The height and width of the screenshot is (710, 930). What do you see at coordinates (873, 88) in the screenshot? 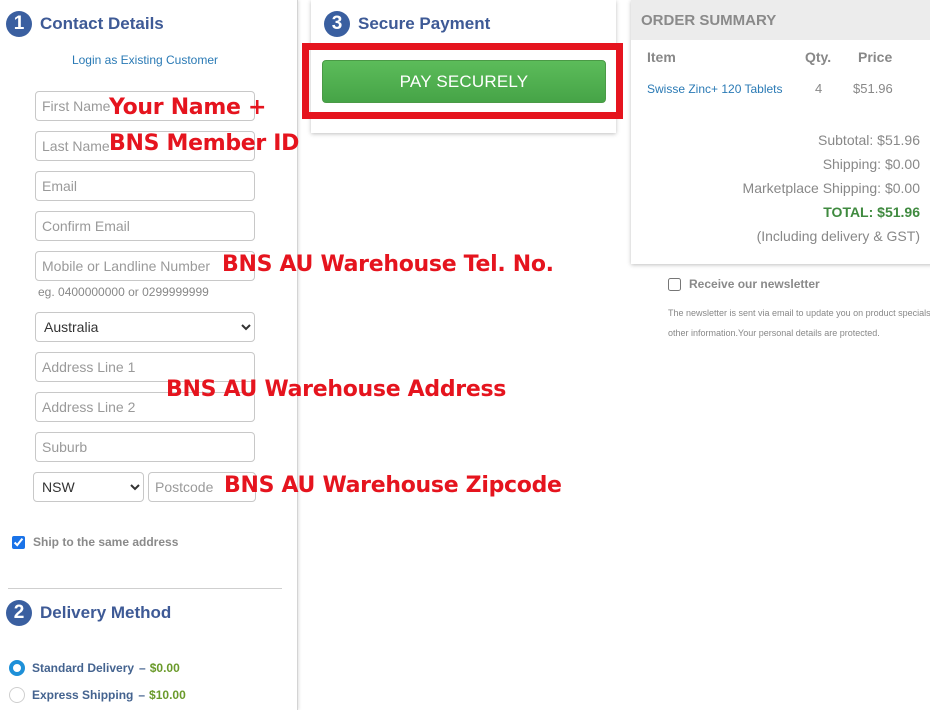
I see `order-item-price: $51.96` at bounding box center [873, 88].